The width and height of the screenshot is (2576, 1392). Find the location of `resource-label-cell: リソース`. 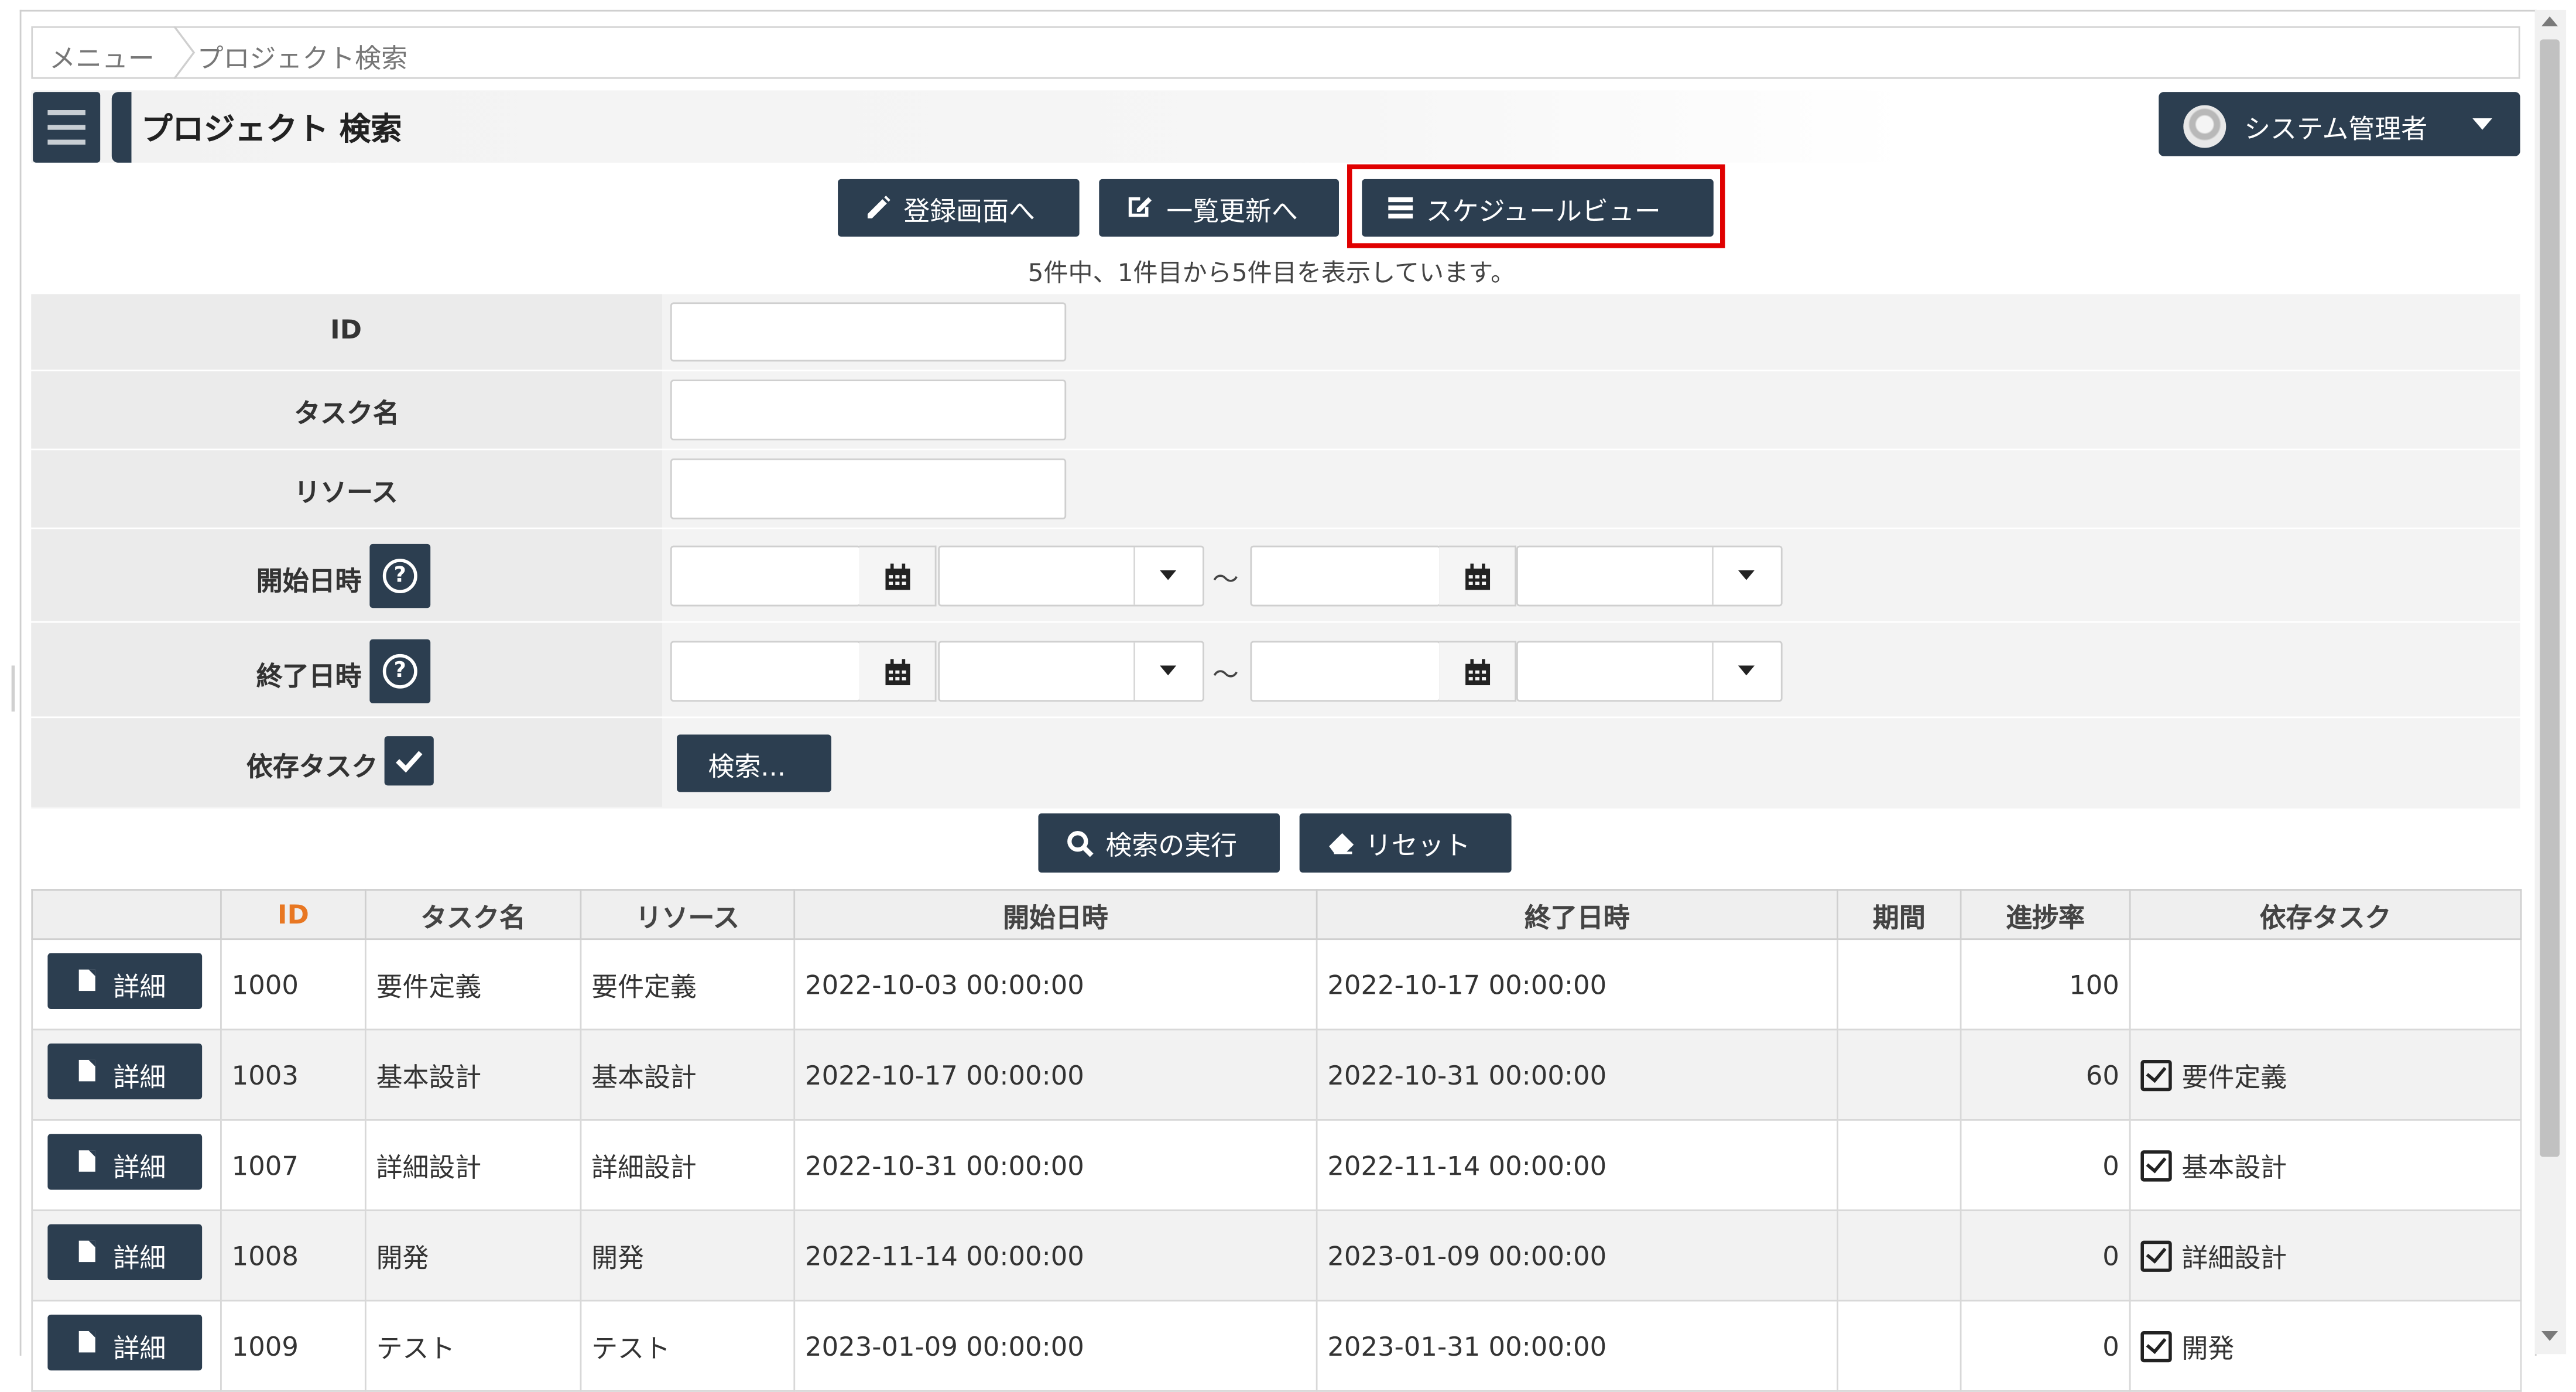

resource-label-cell: リソース is located at coordinates (346, 489).